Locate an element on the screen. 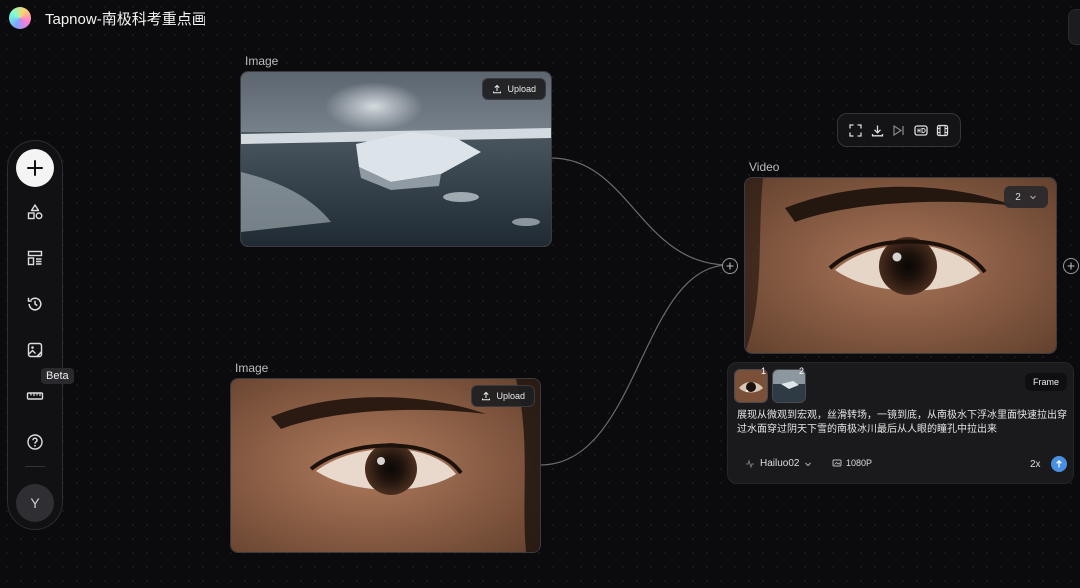  help-icon is located at coordinates (35, 442).